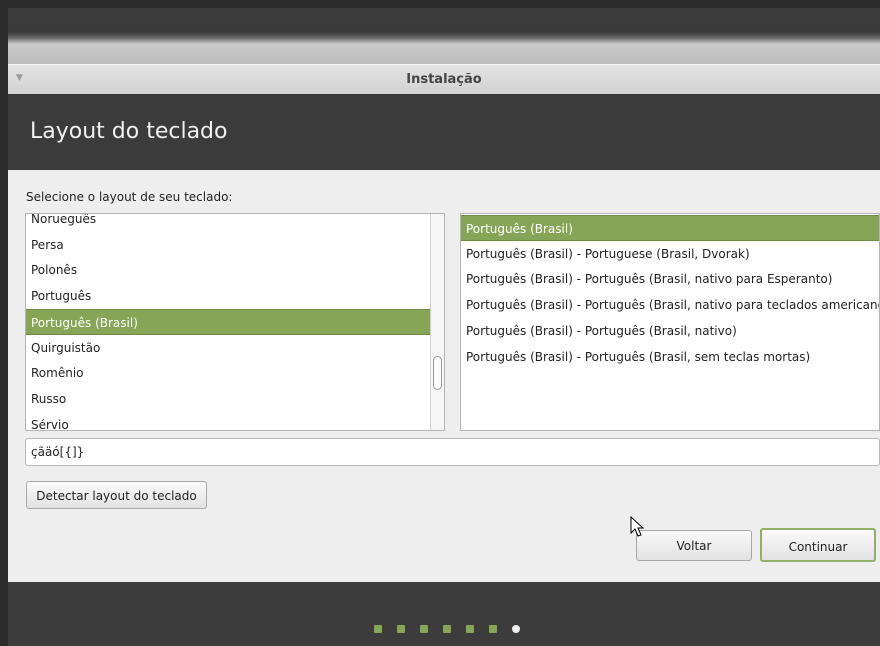 This screenshot has width=880, height=646. Describe the element at coordinates (228, 421) in the screenshot. I see `layout-list-item: Sérvio` at that location.